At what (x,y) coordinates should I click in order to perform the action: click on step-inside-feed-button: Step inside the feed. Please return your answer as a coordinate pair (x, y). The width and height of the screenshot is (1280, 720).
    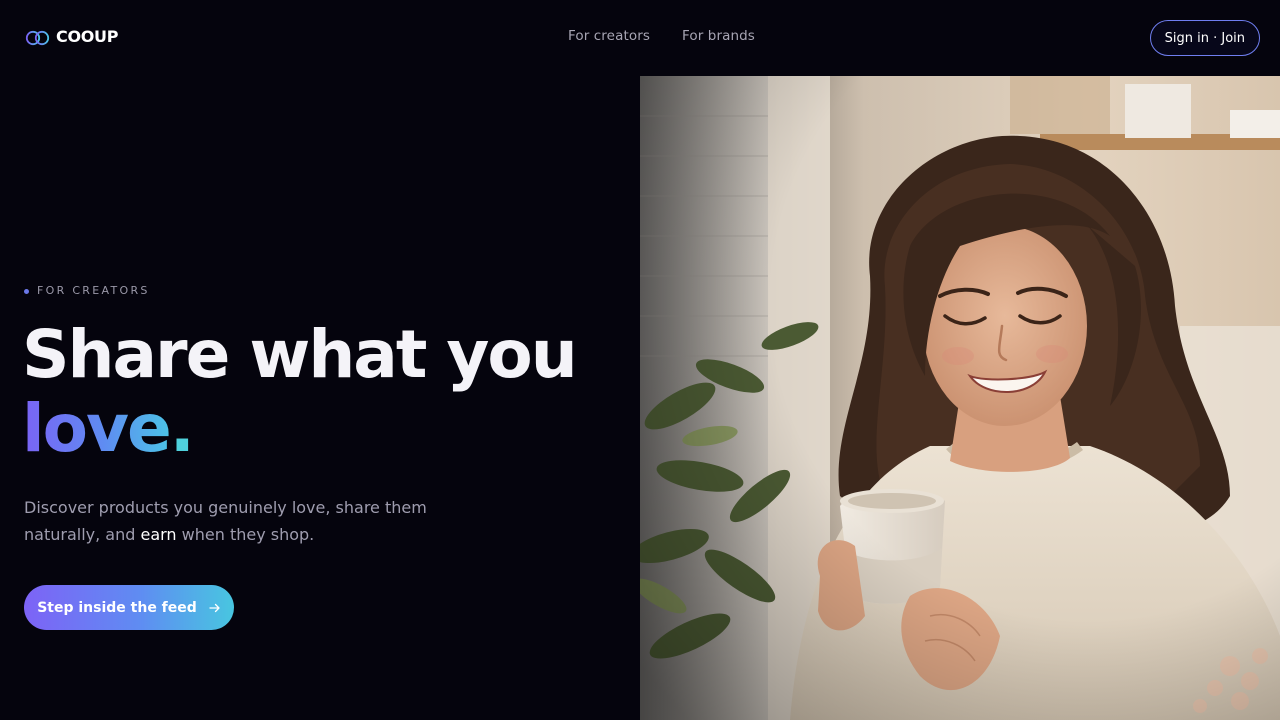
    Looking at the image, I should click on (129, 607).